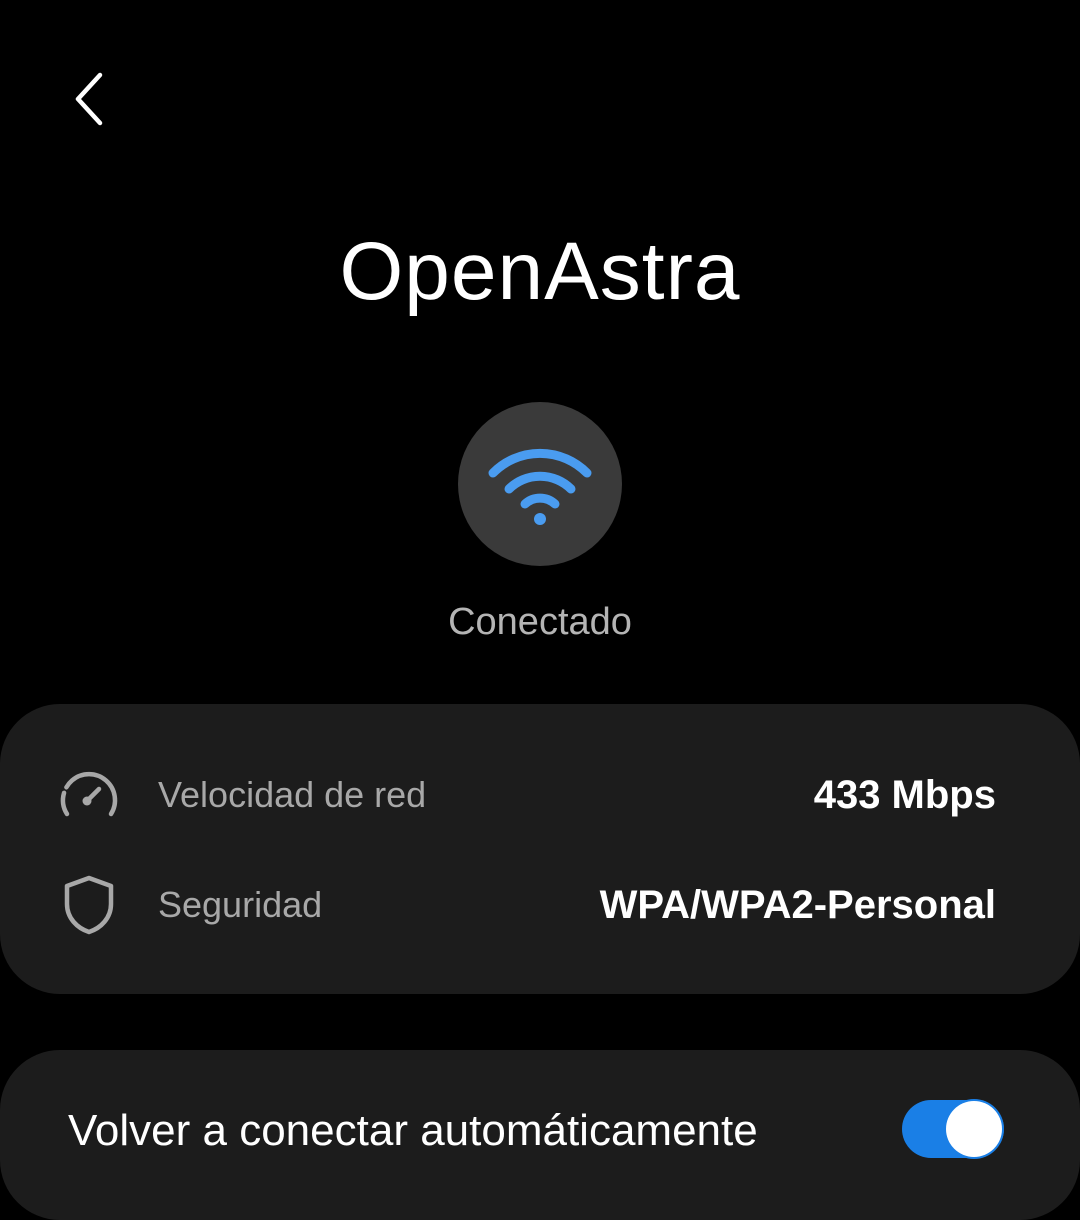  What do you see at coordinates (540, 905) in the screenshot?
I see `security-row: Seguridad WPA/WPA2-Personal` at bounding box center [540, 905].